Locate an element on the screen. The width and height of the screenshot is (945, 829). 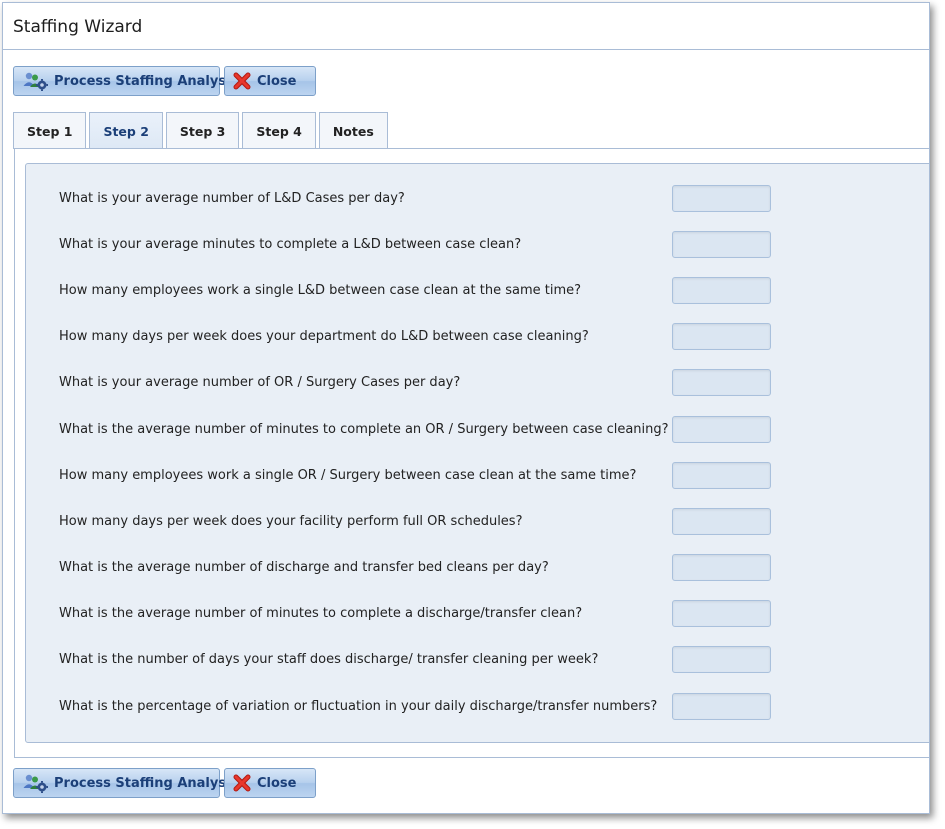
close-button-top: Close is located at coordinates (270, 81).